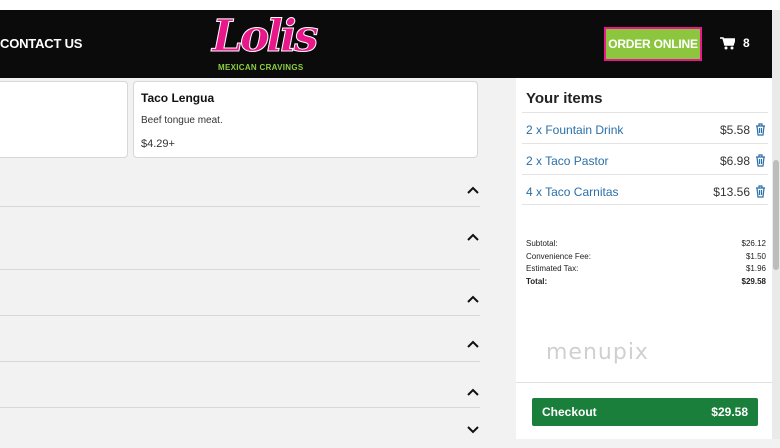 Image resolution: width=780 pixels, height=448 pixels. What do you see at coordinates (572, 192) in the screenshot?
I see `cart-item-name: 4 x Taco Carnitas` at bounding box center [572, 192].